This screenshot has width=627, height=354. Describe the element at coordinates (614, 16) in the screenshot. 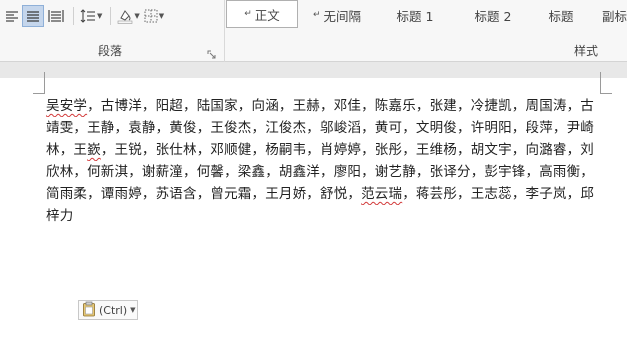

I see `style-label: 副标` at that location.